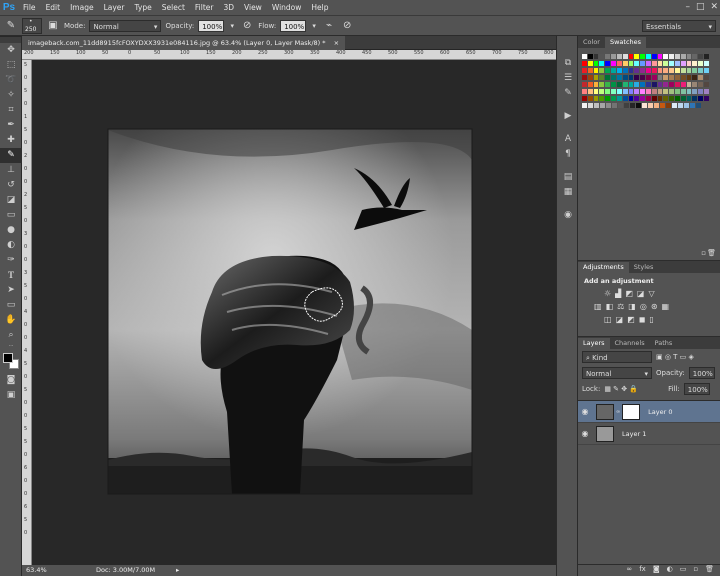 This screenshot has width=720, height=576. What do you see at coordinates (621, 389) in the screenshot?
I see `lock-icons: ▦ ✎ ✥ 🔒` at bounding box center [621, 389].